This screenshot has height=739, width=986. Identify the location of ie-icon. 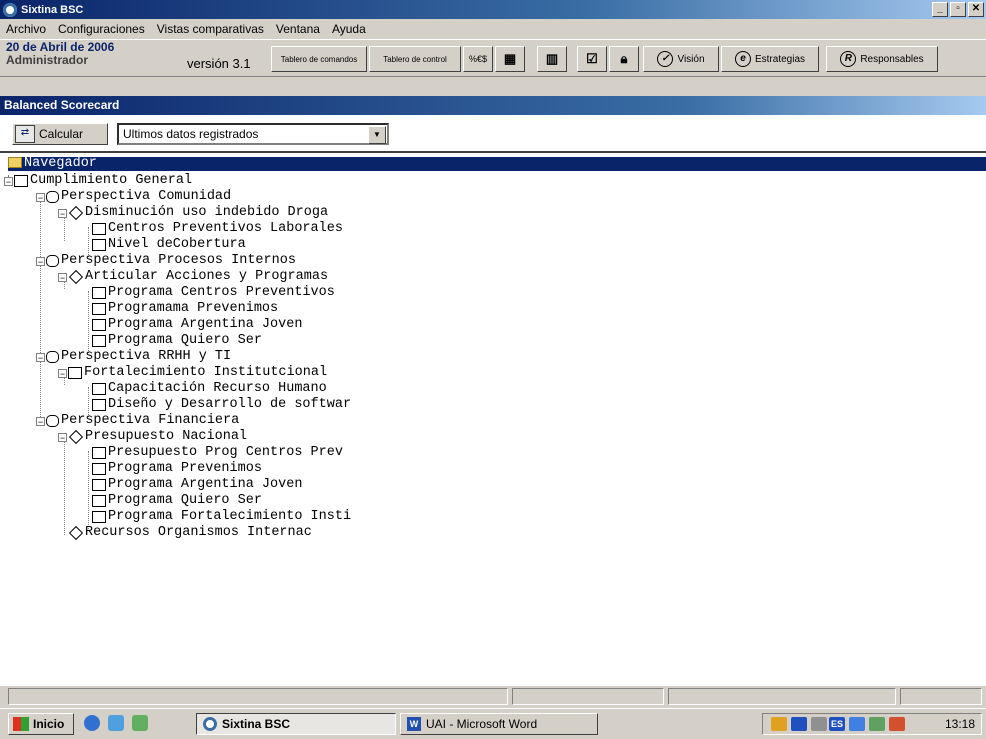
(92, 723).